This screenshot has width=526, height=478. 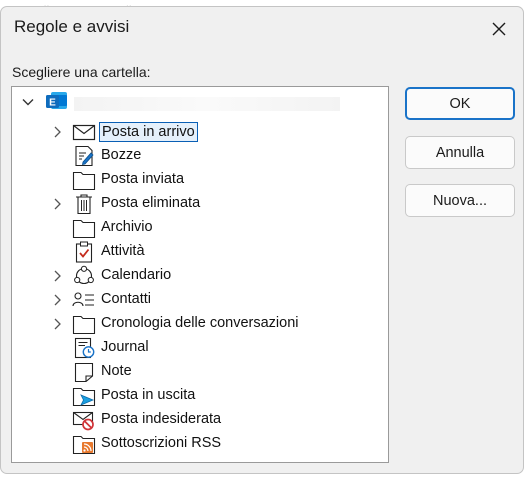 What do you see at coordinates (200, 228) in the screenshot?
I see `folder-row-archivio: Archivio` at bounding box center [200, 228].